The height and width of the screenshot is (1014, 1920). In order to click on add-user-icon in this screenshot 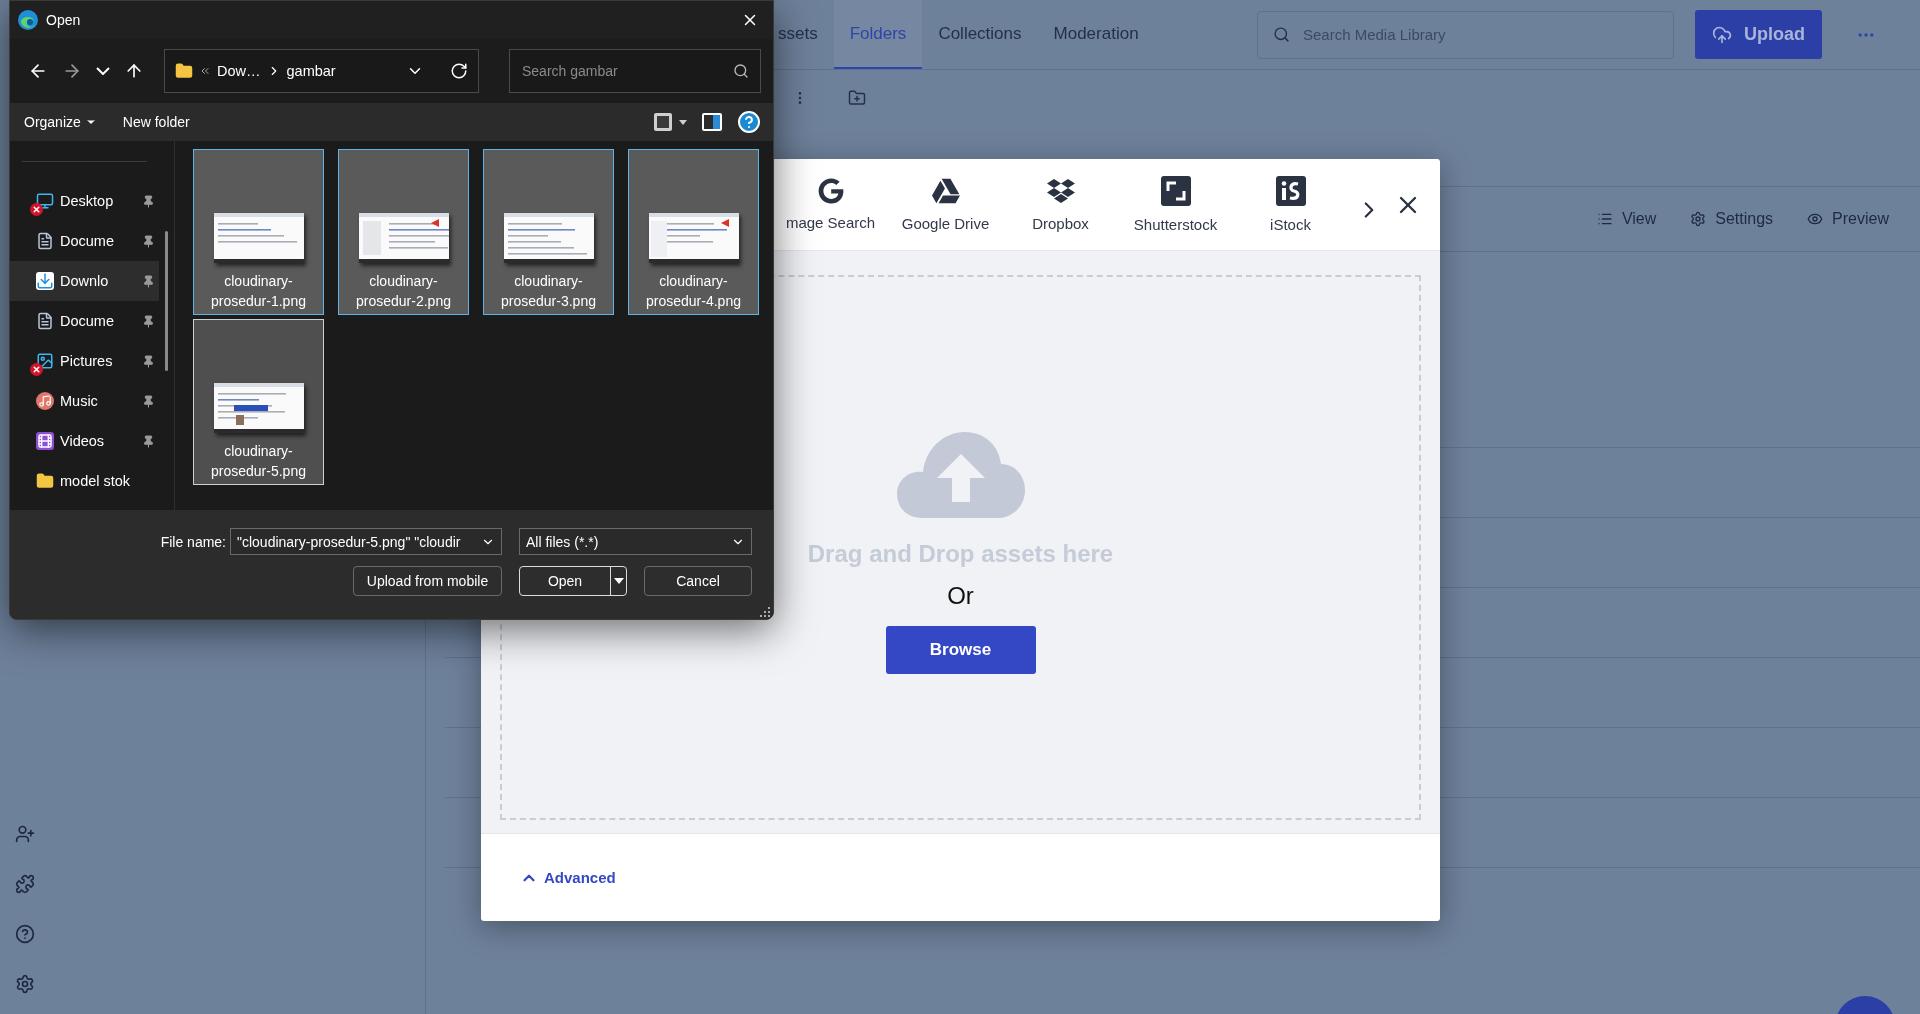, I will do `click(25, 834)`.